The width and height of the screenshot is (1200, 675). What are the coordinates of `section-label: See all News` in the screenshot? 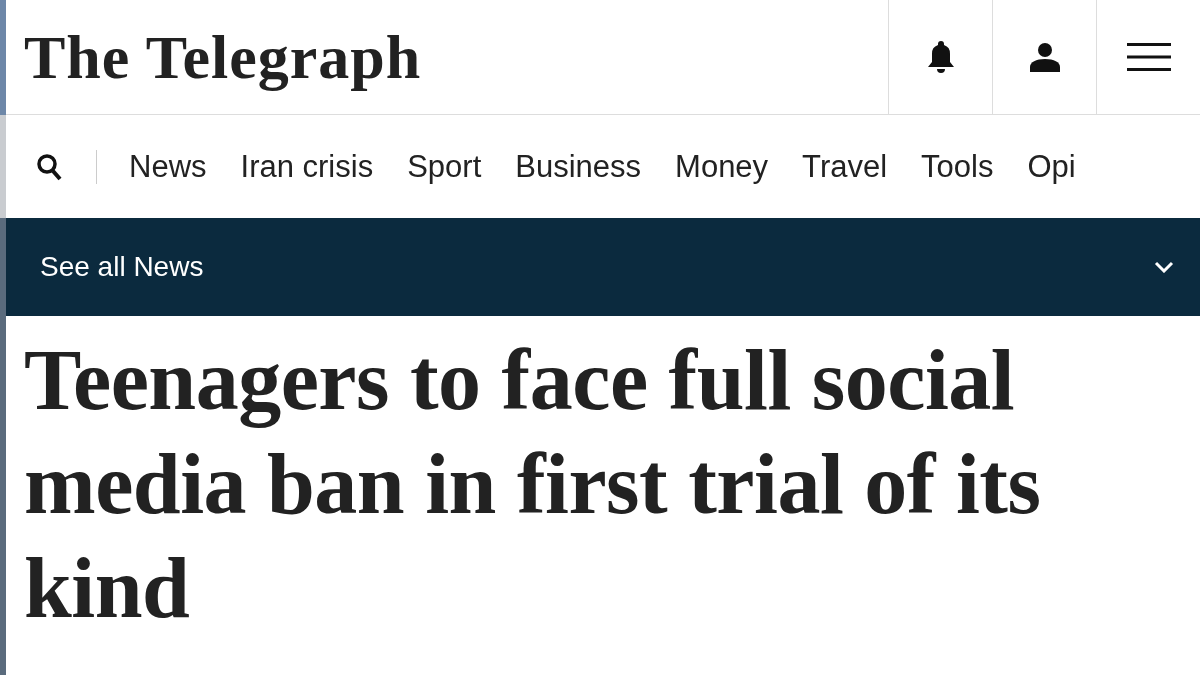 It's located at (122, 267).